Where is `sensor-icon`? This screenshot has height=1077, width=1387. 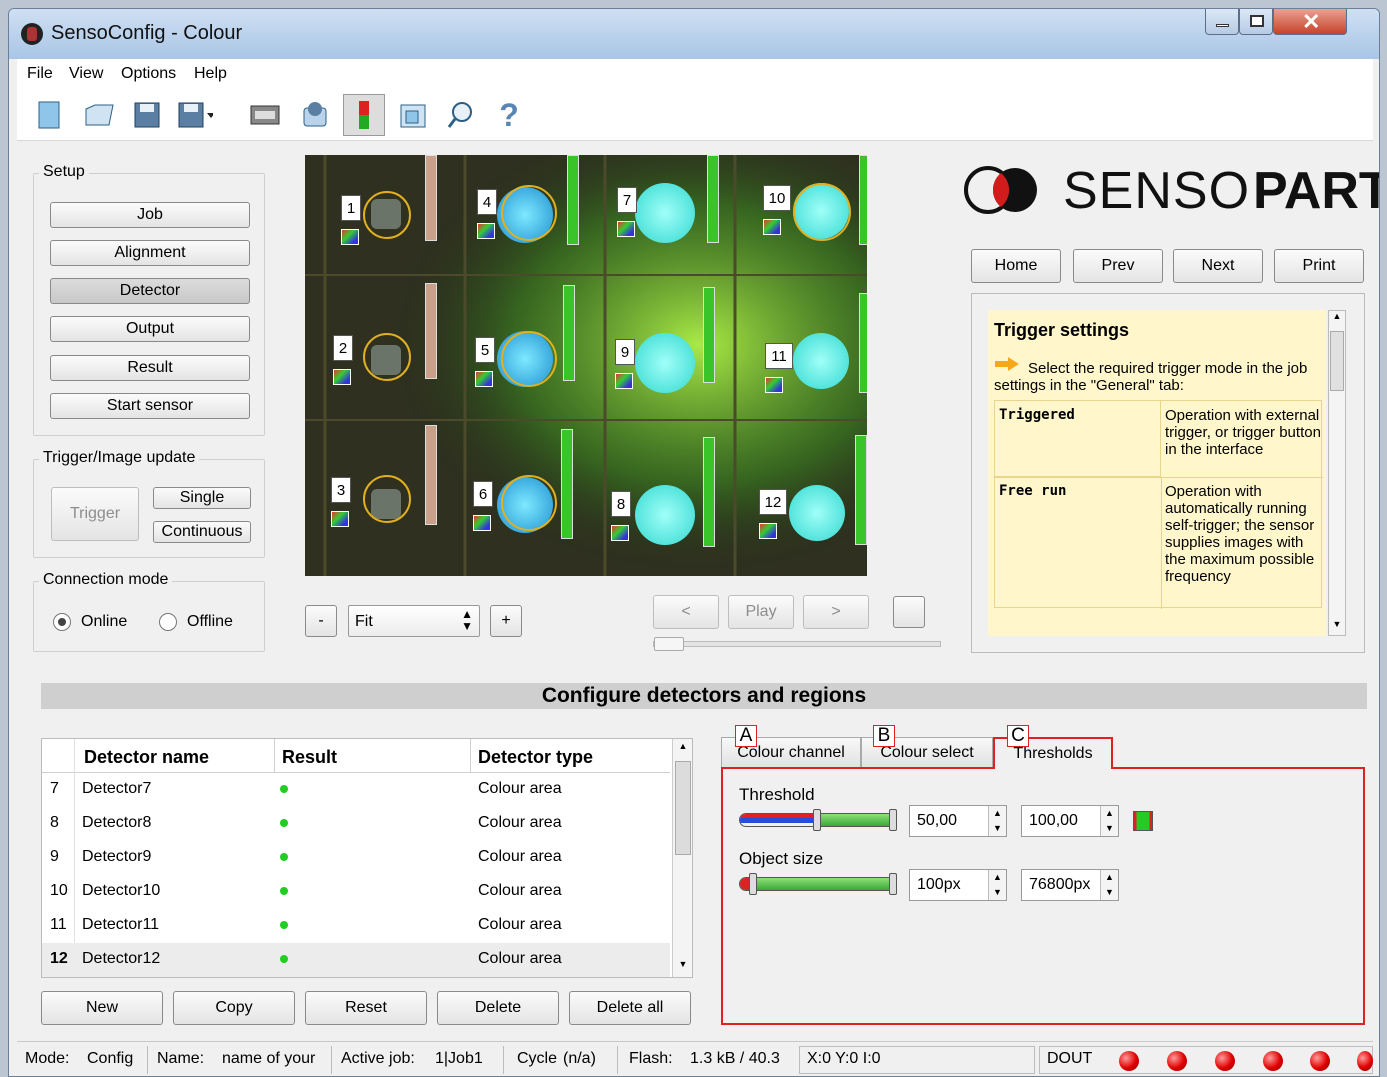
sensor-icon is located at coordinates (315, 115).